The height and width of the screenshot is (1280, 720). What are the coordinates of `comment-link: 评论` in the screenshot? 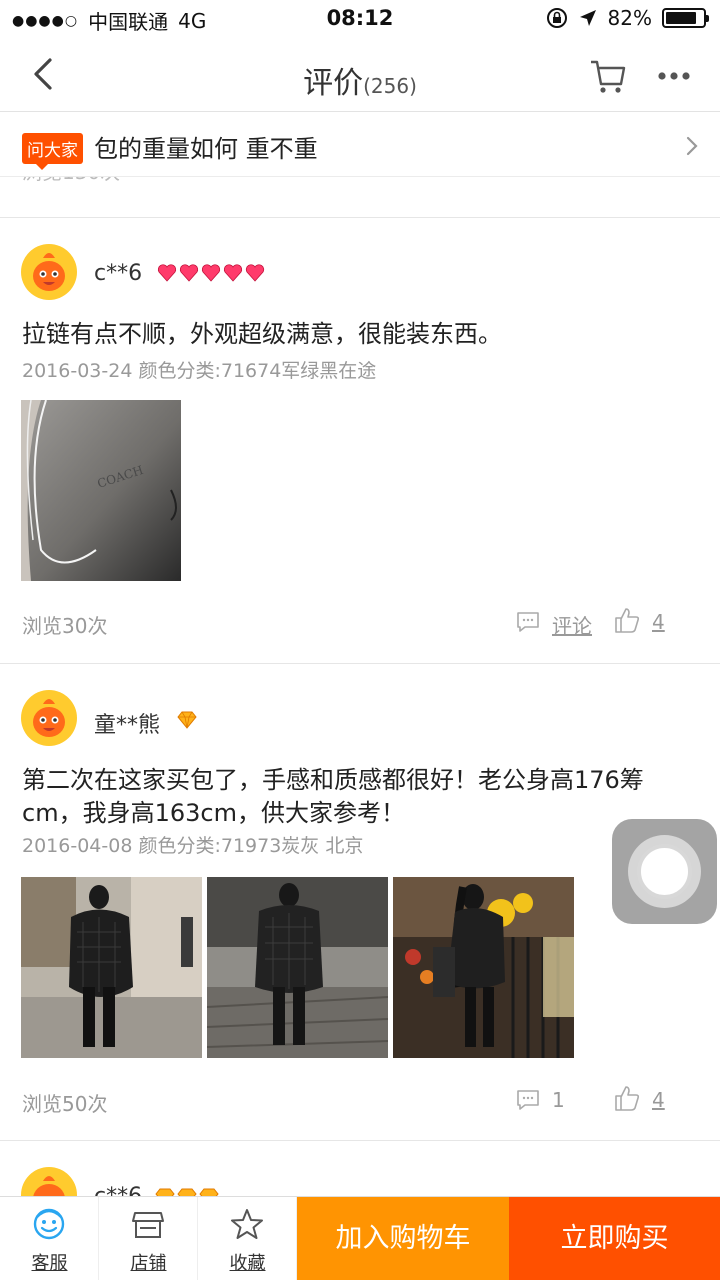 It's located at (572, 624).